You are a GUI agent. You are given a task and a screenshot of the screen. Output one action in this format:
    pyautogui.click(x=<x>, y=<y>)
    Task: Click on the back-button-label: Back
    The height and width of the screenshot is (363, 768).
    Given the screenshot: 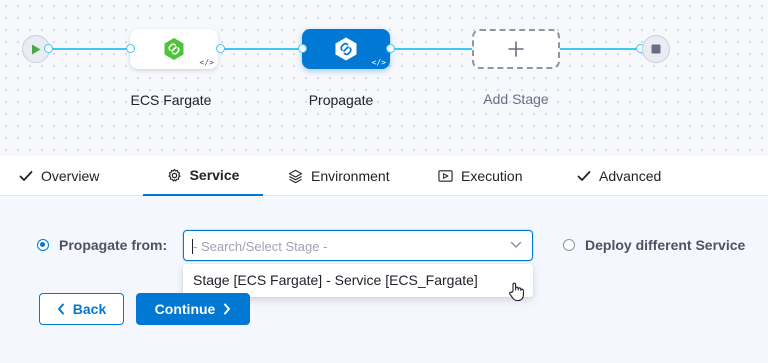 What is the action you would take?
    pyautogui.click(x=89, y=309)
    